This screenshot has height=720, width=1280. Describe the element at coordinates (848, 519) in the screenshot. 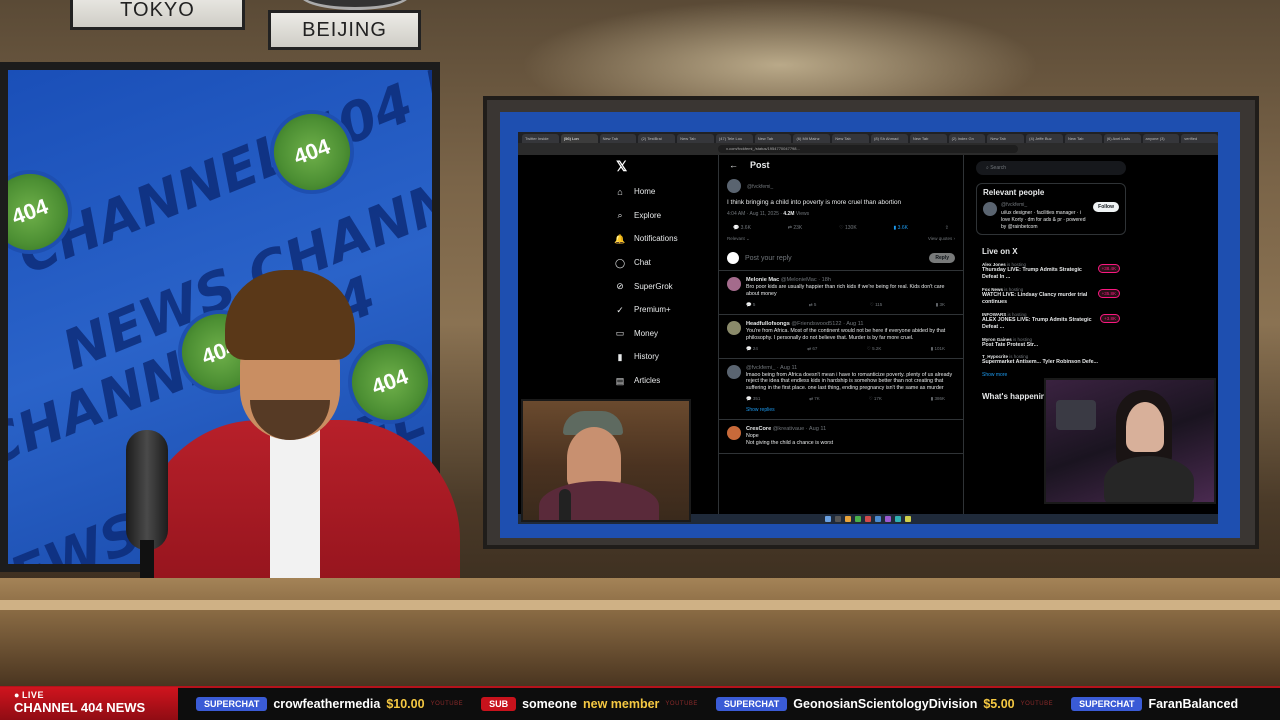

I see `folder-icon` at that location.